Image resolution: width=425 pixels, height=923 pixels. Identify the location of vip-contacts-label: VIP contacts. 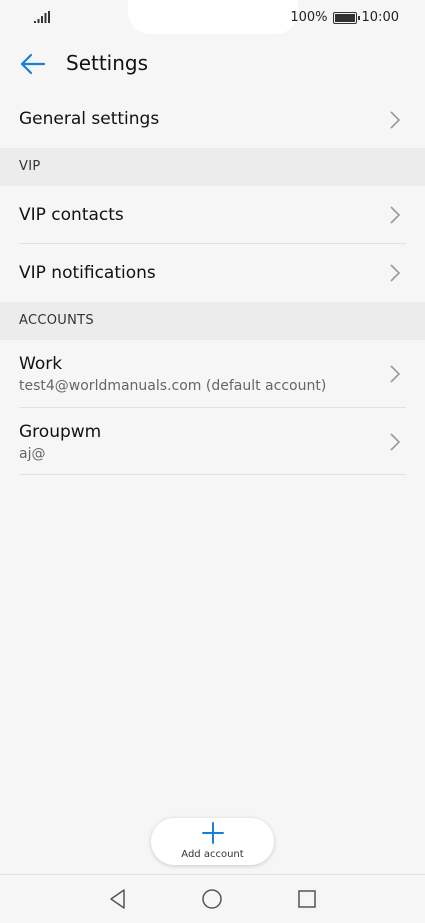
(71, 215).